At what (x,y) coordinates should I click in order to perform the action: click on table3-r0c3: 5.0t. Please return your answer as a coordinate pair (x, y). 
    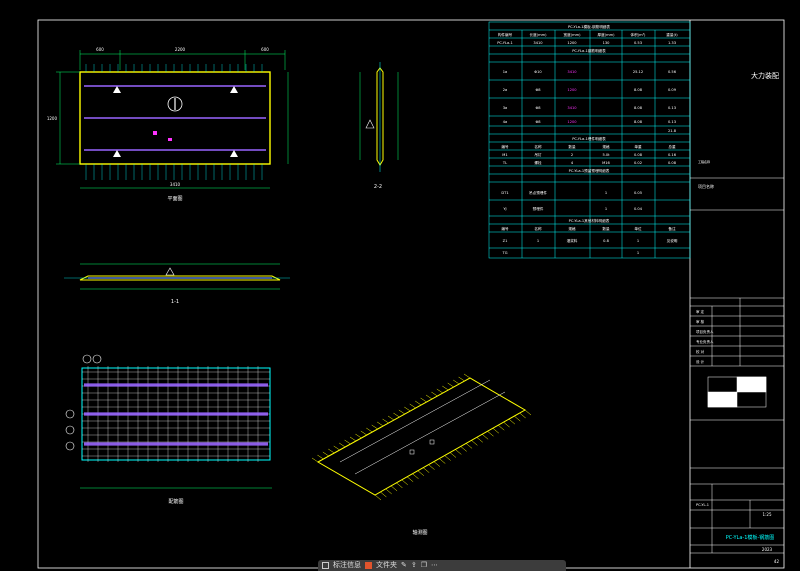
    Looking at the image, I should click on (606, 155).